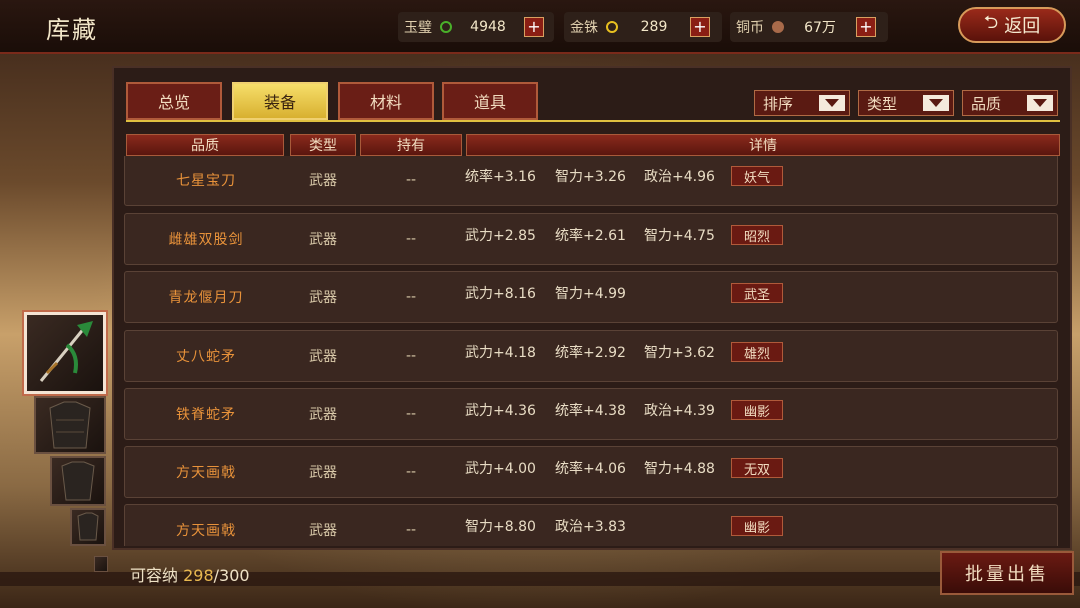 The width and height of the screenshot is (1080, 608). I want to click on equipment-preview-armor, so click(70, 425).